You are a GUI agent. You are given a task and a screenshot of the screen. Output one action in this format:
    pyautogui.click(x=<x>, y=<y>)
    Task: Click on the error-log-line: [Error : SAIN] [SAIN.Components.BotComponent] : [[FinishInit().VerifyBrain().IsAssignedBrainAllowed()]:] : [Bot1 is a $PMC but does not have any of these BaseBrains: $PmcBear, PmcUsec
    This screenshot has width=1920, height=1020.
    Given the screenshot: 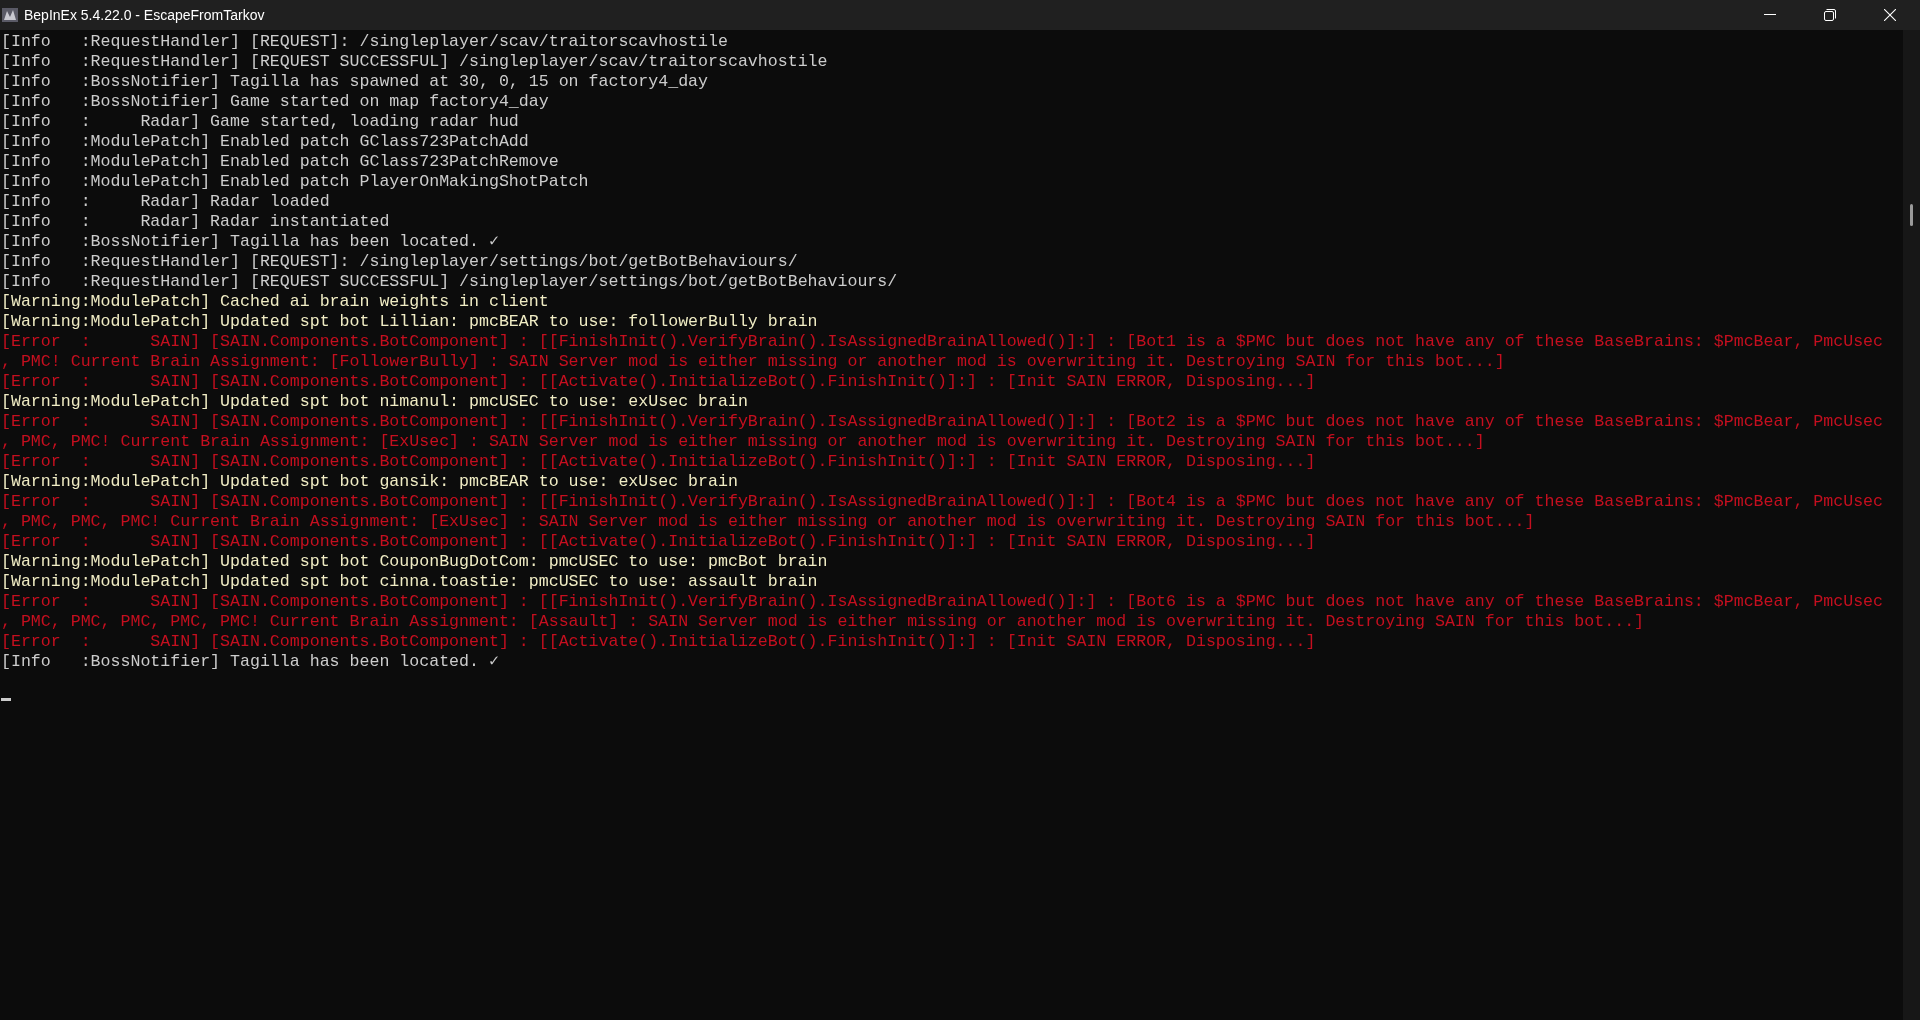 What is the action you would take?
    pyautogui.click(x=942, y=342)
    